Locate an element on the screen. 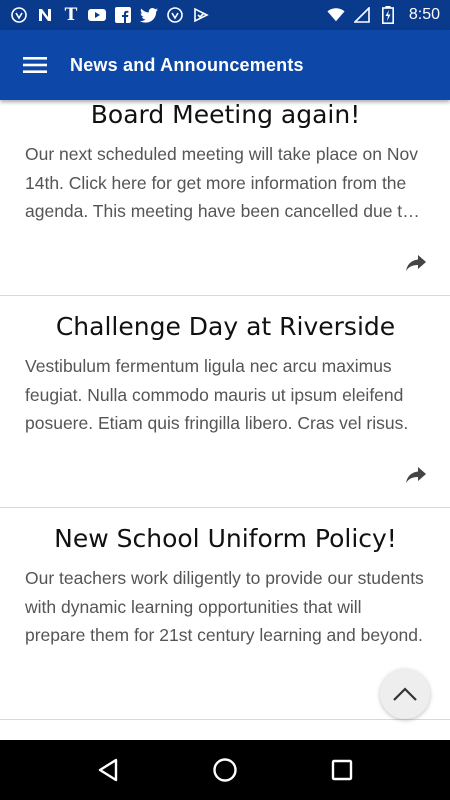  article-title: Challenge Day at Riverside is located at coordinates (225, 327).